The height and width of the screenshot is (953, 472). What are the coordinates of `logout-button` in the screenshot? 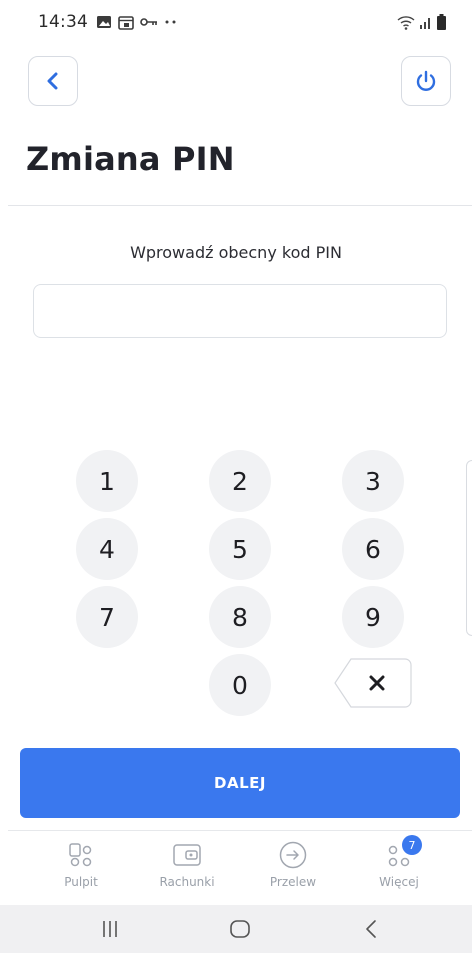 It's located at (426, 81).